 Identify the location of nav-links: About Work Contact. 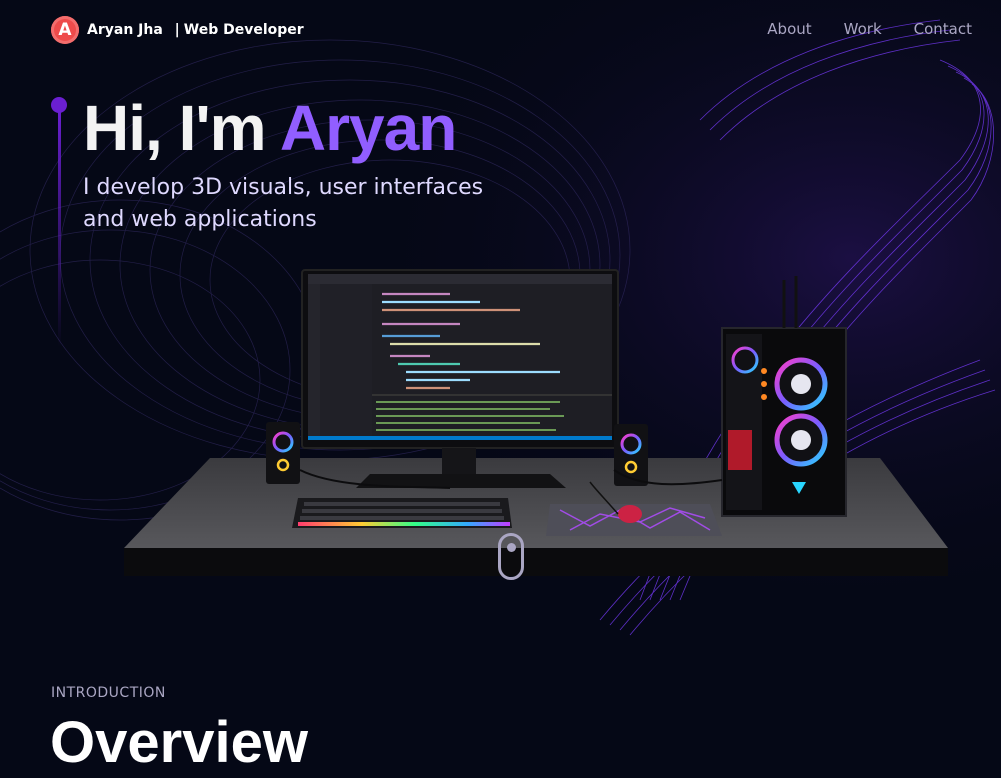
(869, 29).